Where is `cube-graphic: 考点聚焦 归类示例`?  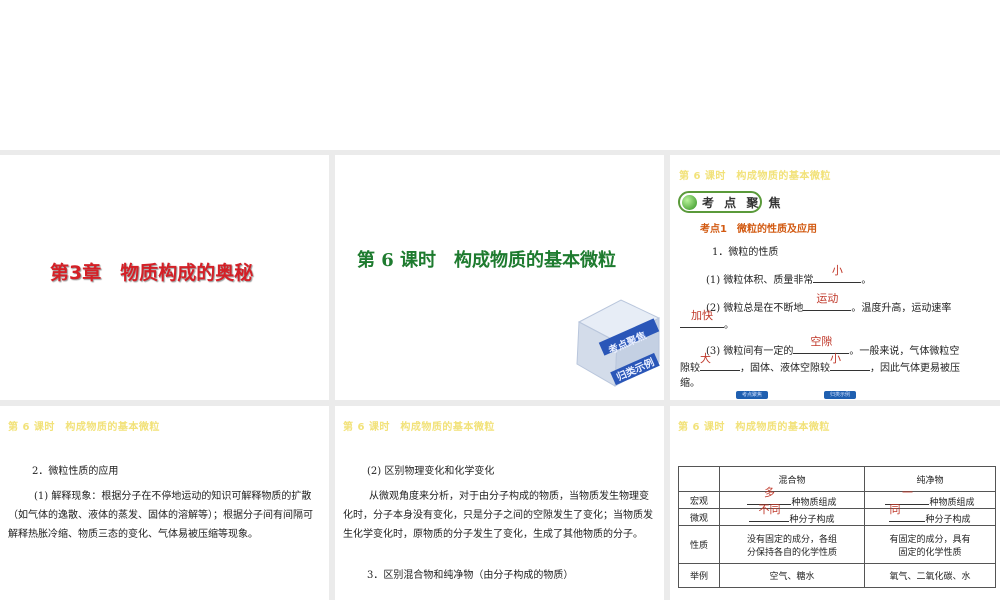 cube-graphic: 考点聚焦 归类示例 is located at coordinates (618, 343).